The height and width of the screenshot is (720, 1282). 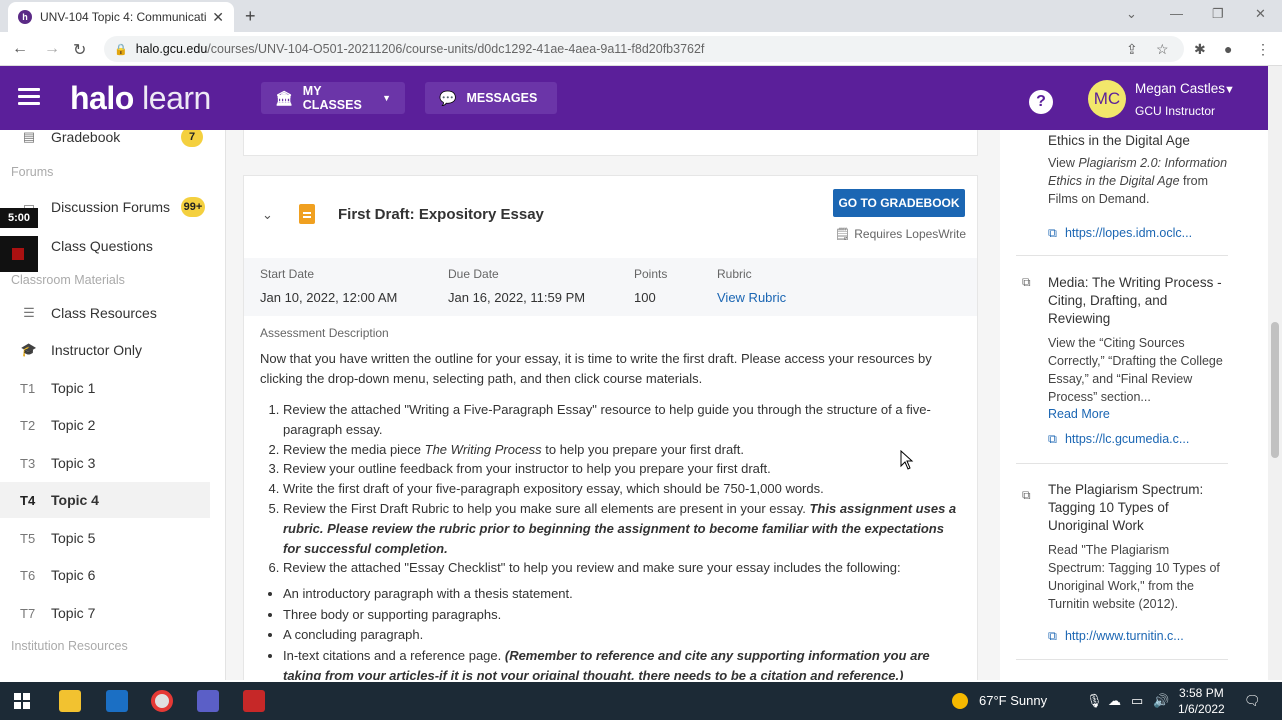 I want to click on record-stop-button, so click(x=19, y=254).